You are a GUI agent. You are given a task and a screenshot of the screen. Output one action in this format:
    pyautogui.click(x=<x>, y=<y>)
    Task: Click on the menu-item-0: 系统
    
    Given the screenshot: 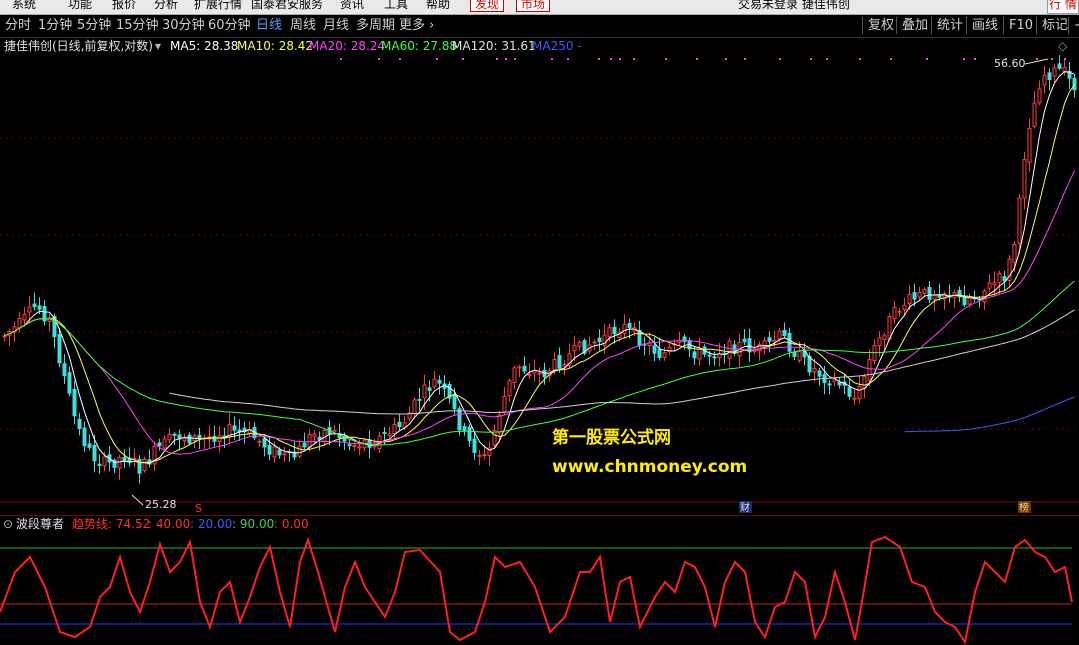 What is the action you would take?
    pyautogui.click(x=24, y=5)
    